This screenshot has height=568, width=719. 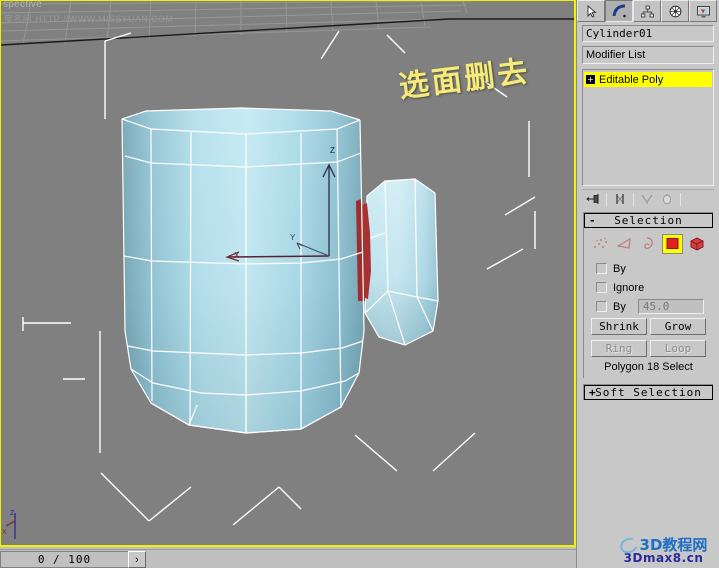 What do you see at coordinates (288, 558) in the screenshot?
I see `time-slider-bar: 0 / 100 ›` at bounding box center [288, 558].